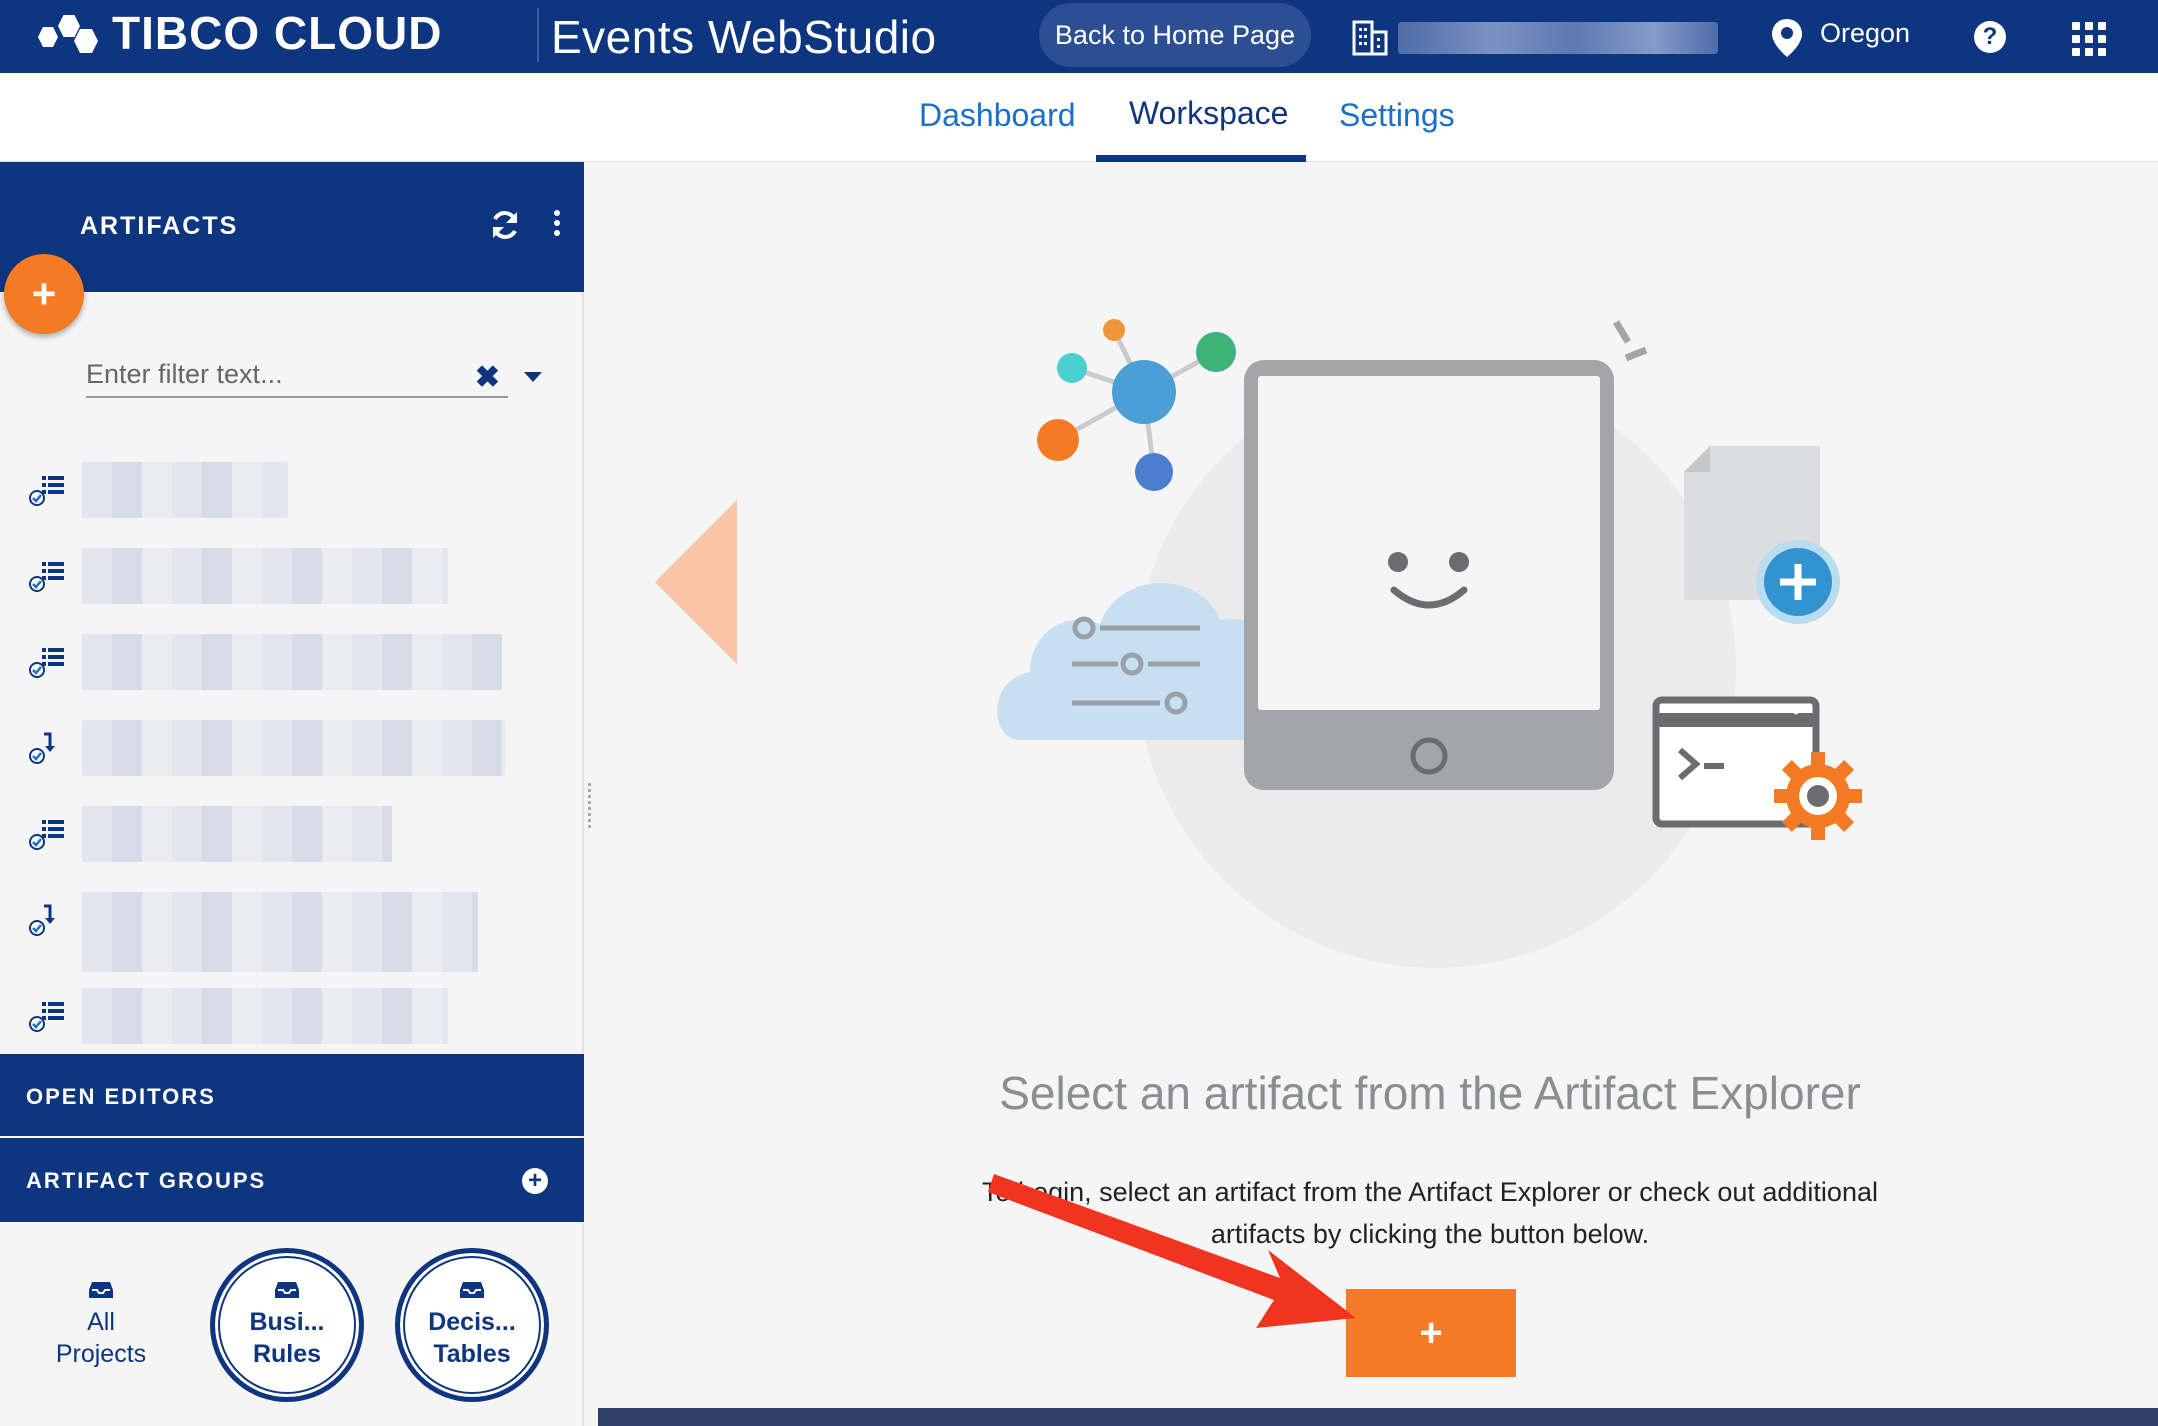  I want to click on active-tab-indicator, so click(1201, 158).